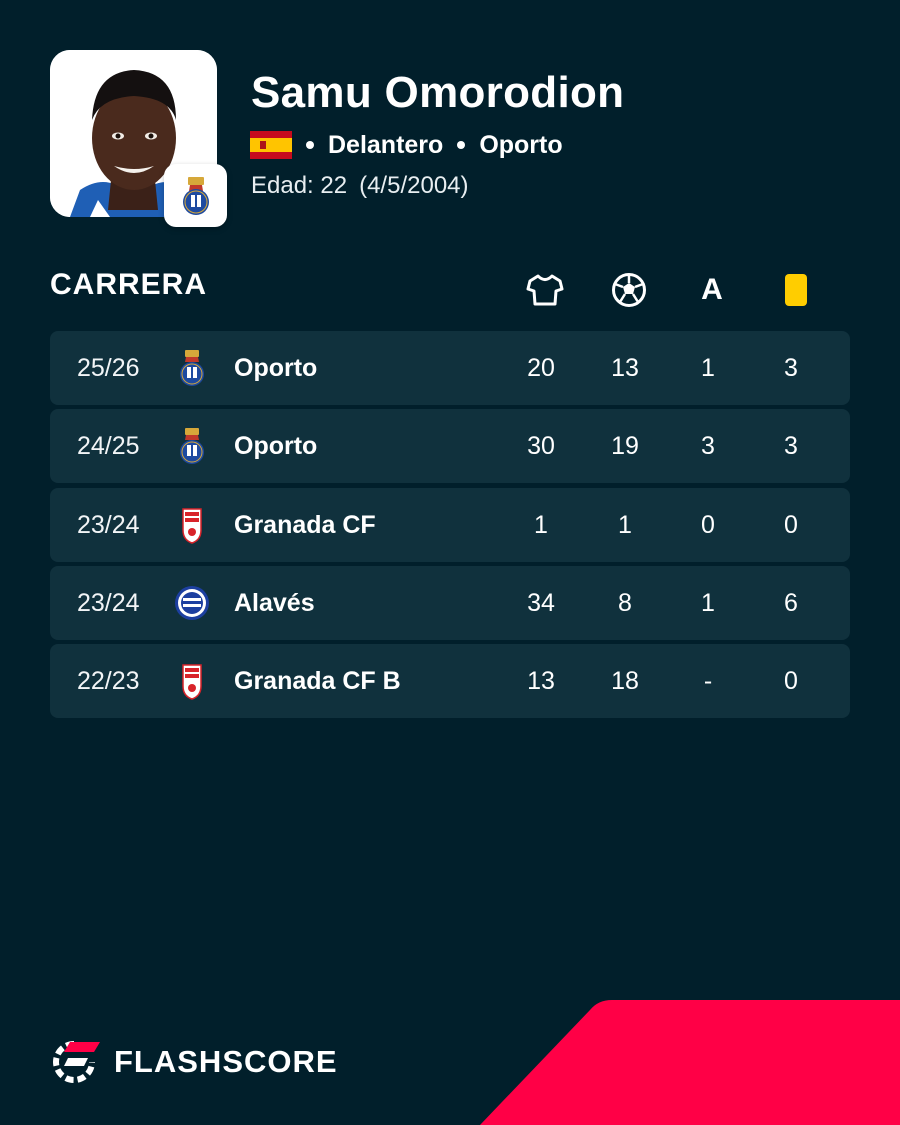 This screenshot has width=900, height=1125. What do you see at coordinates (541, 446) in the screenshot?
I see `matches: 30` at bounding box center [541, 446].